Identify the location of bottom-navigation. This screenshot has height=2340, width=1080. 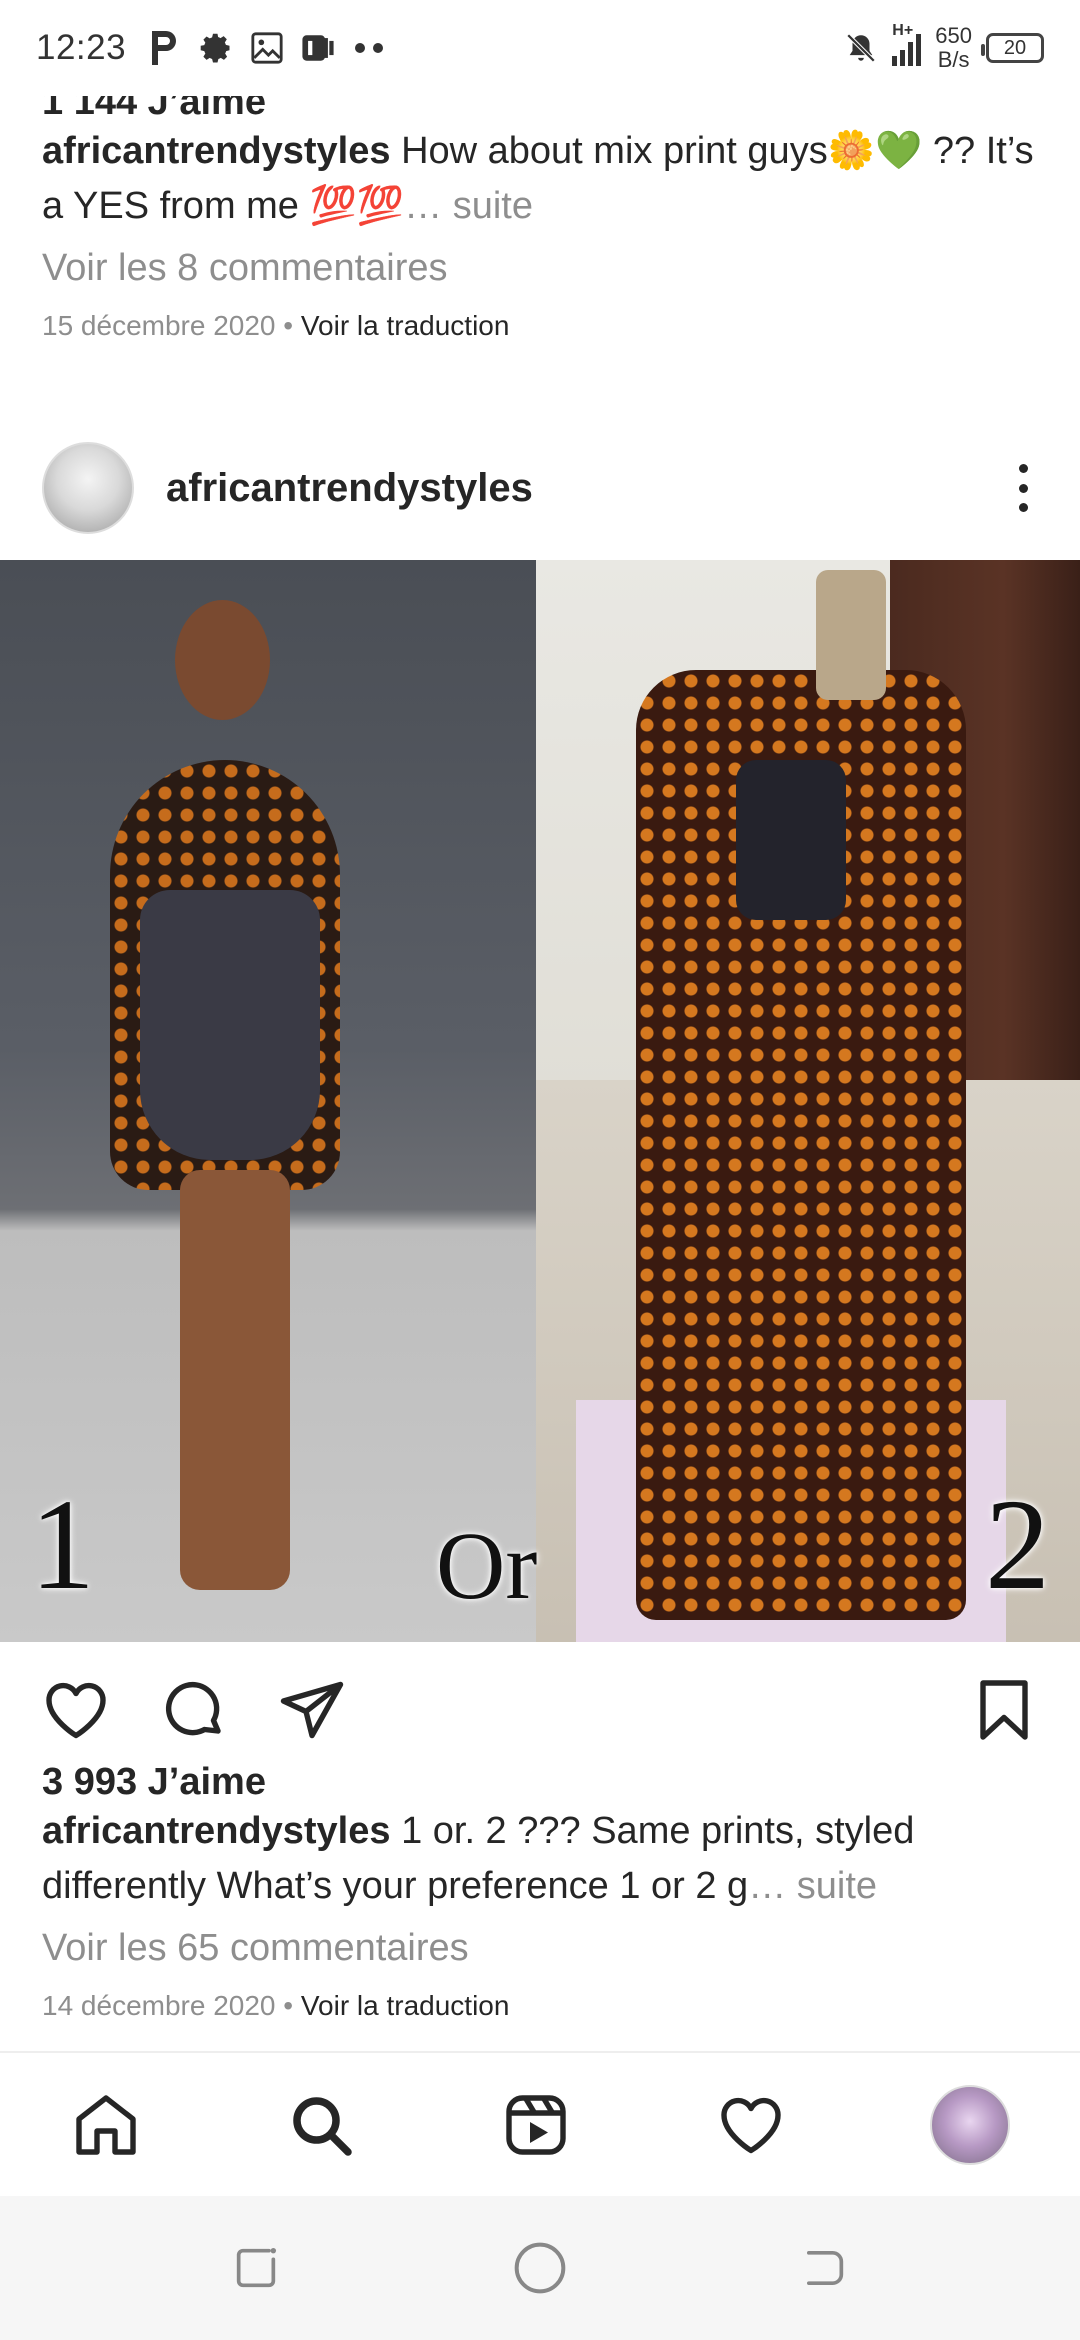
(540, 2123).